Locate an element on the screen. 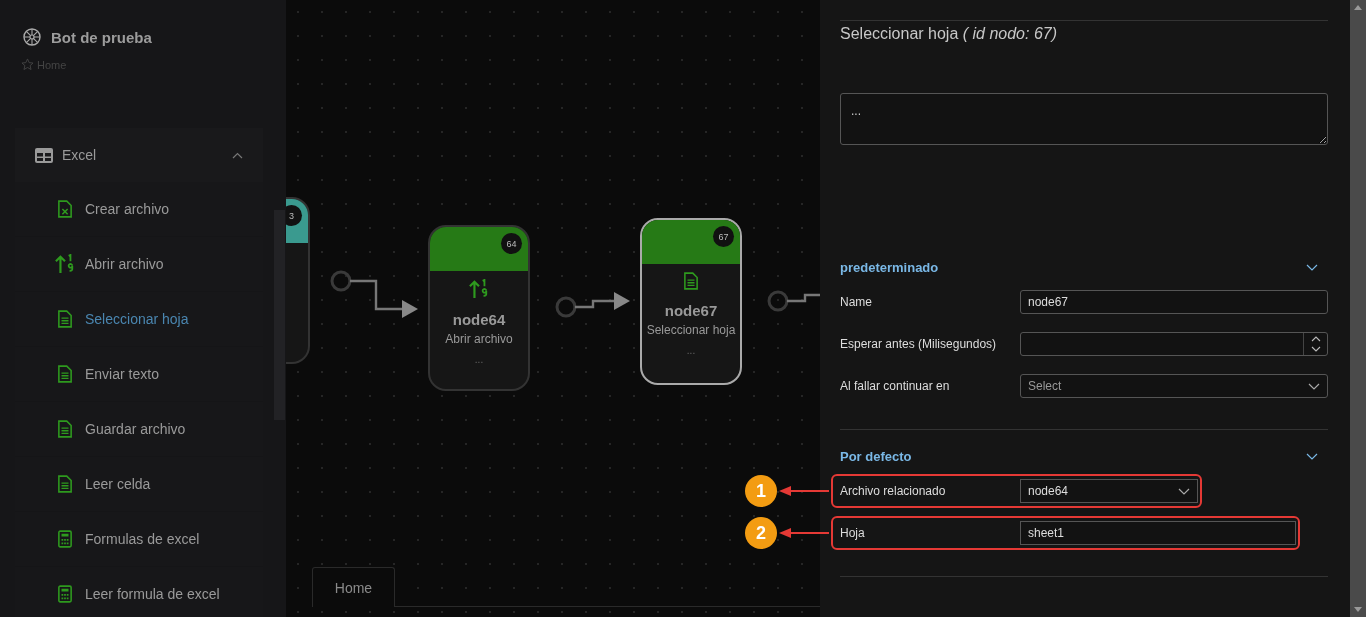  node-subtitle: Seleccionar hoja is located at coordinates (691, 330).